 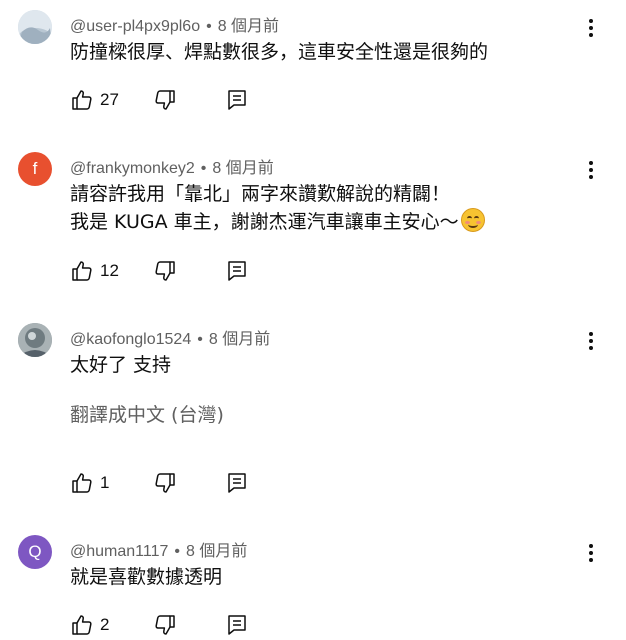 I want to click on comment-text: 就是喜歡數據透明, so click(x=146, y=577).